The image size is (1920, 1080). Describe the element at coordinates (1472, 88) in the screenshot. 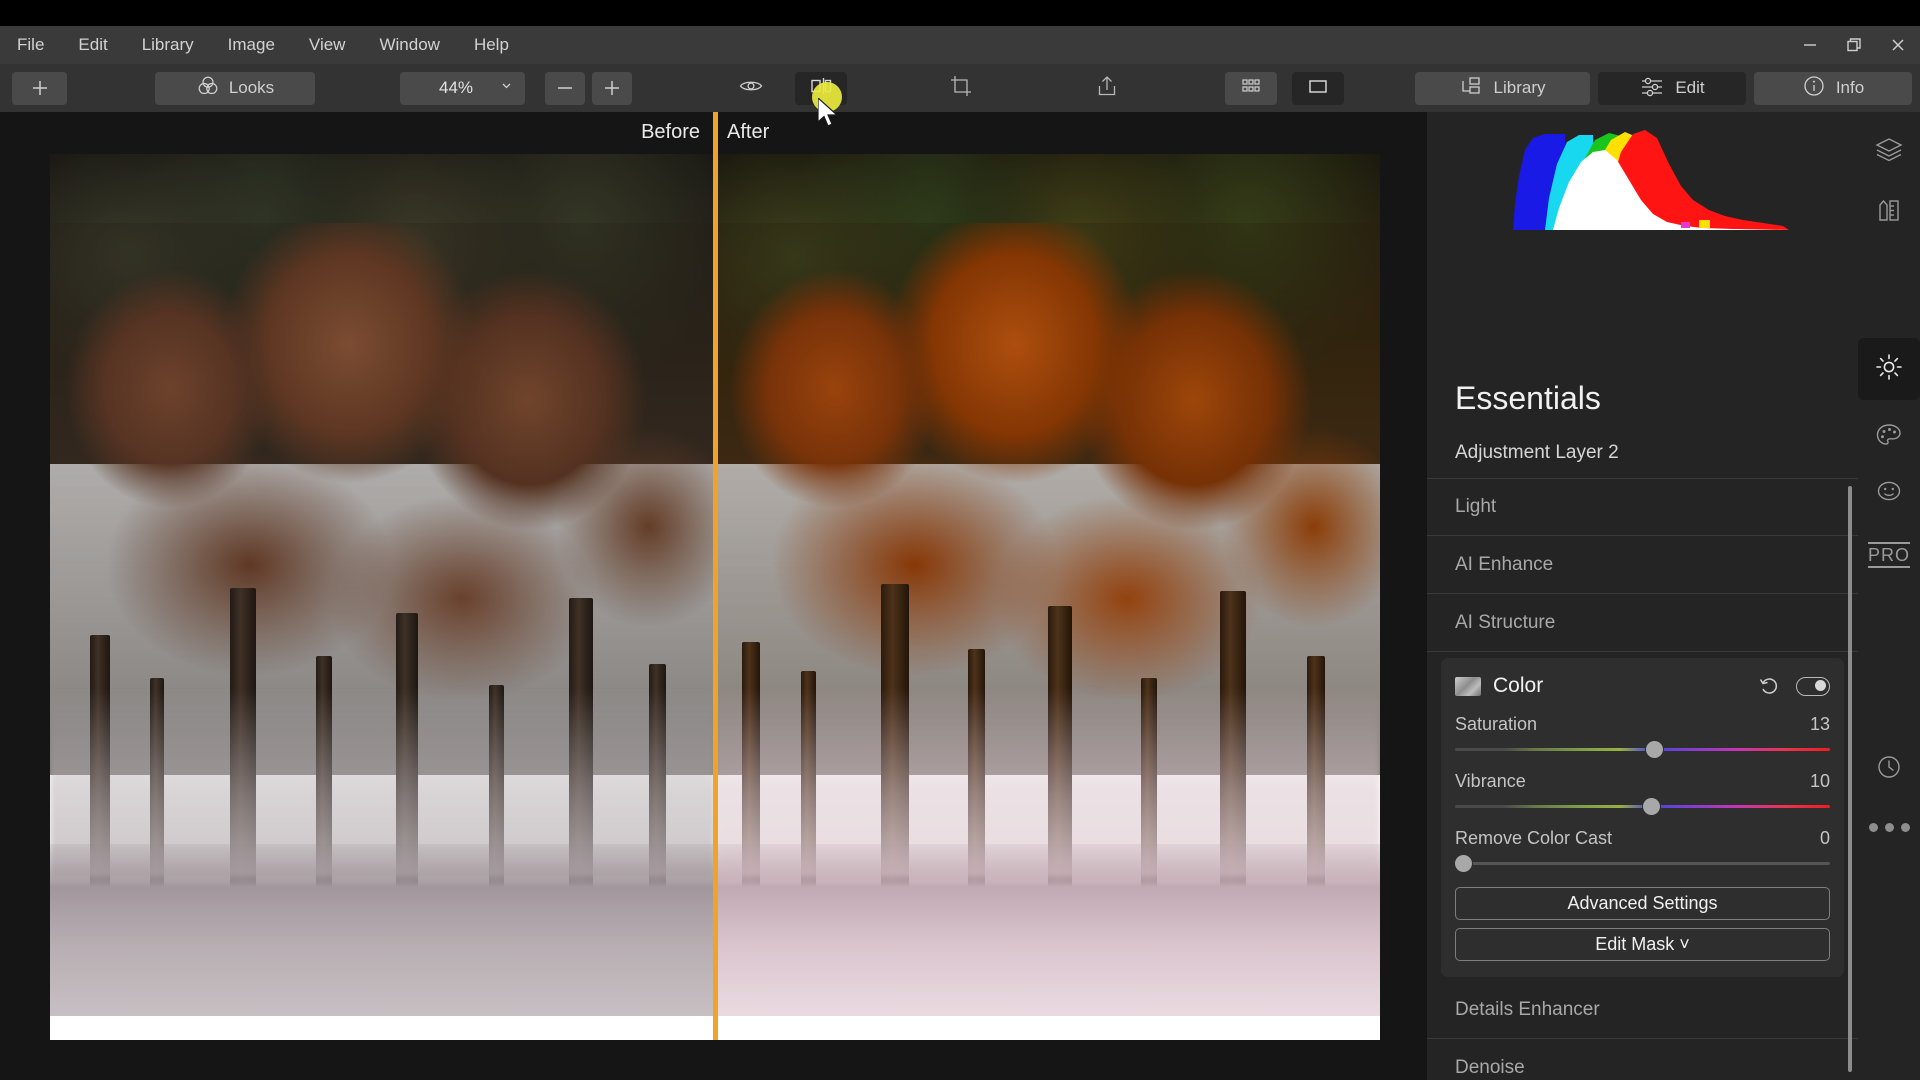

I see `library-icon` at that location.